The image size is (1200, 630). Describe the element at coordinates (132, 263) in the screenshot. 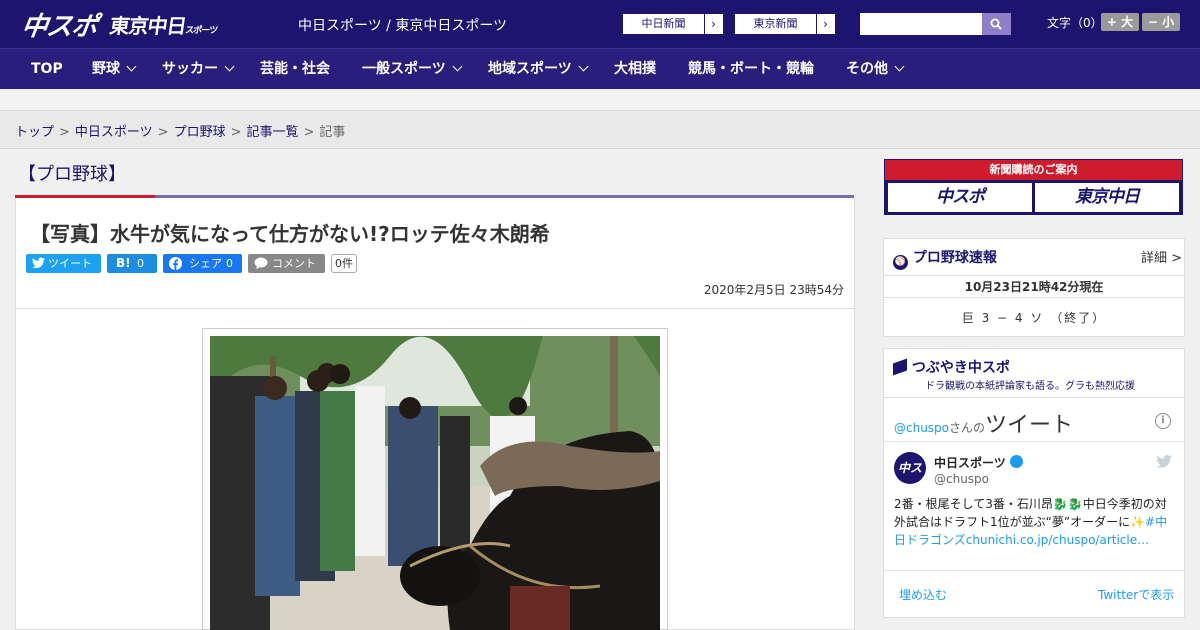

I see `hatena-bookmark-button: B! 0` at that location.